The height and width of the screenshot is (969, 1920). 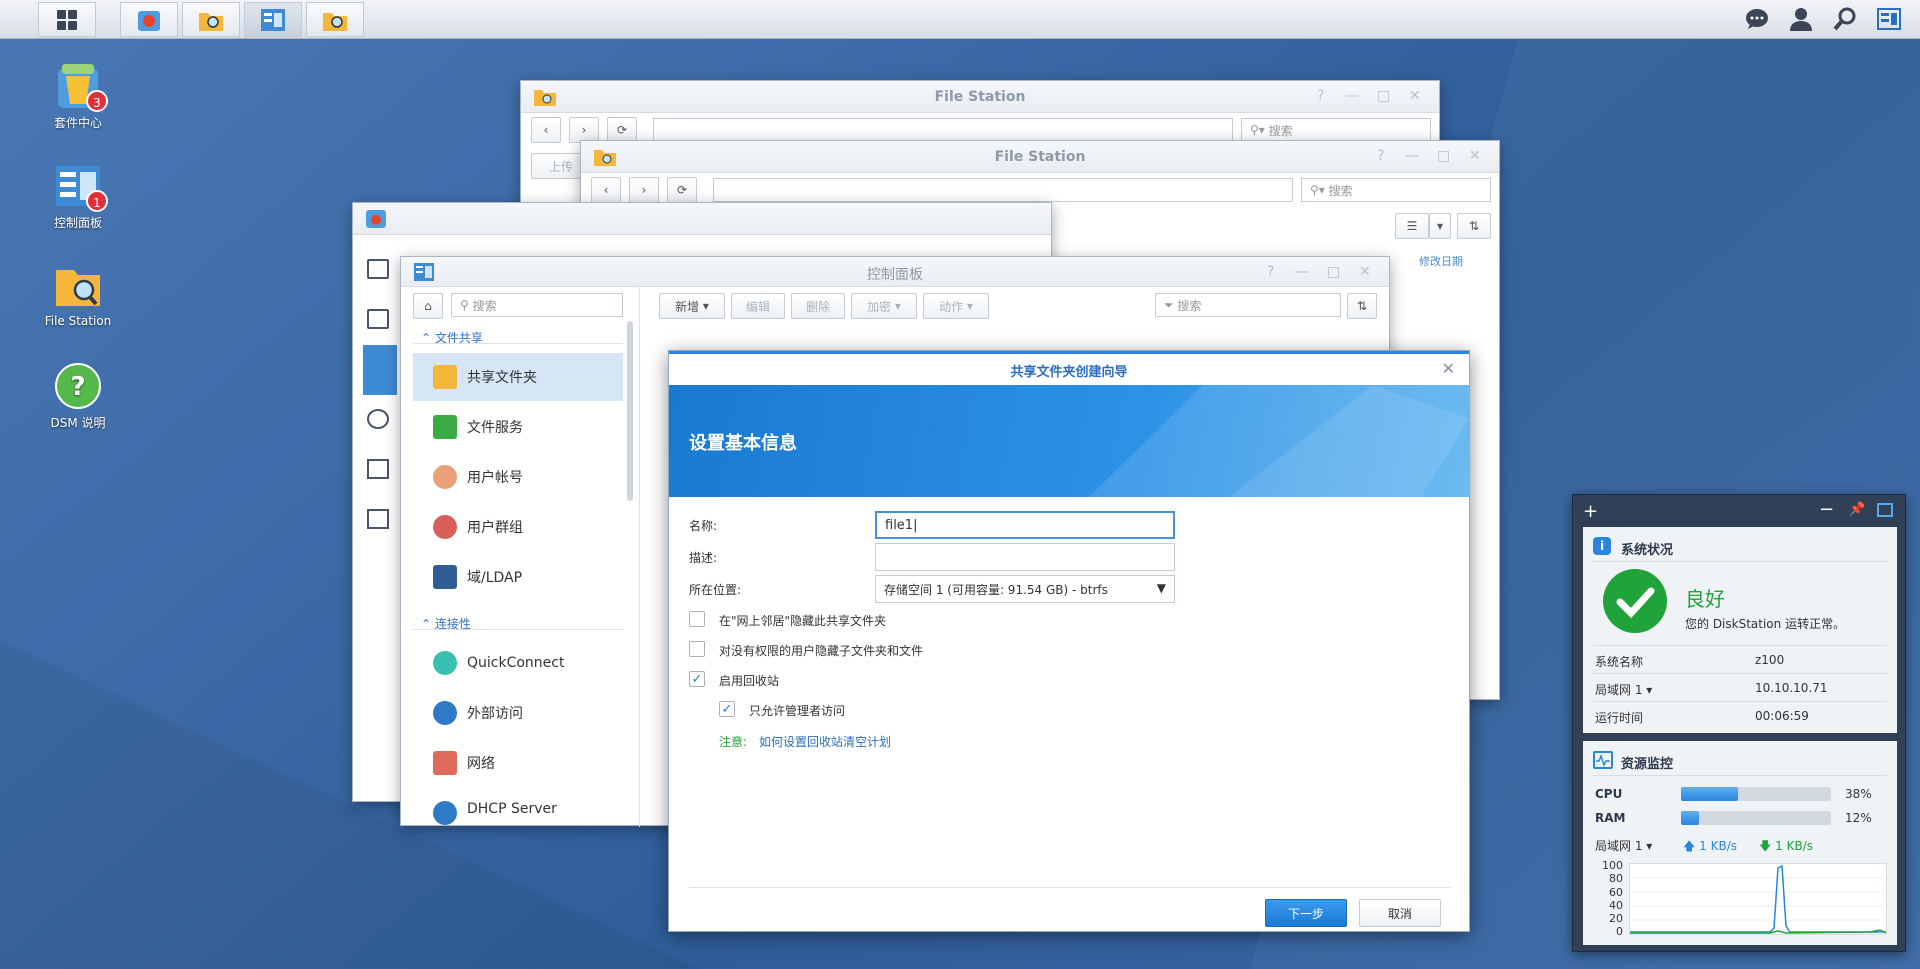 I want to click on control-panel-icon, so click(x=273, y=19).